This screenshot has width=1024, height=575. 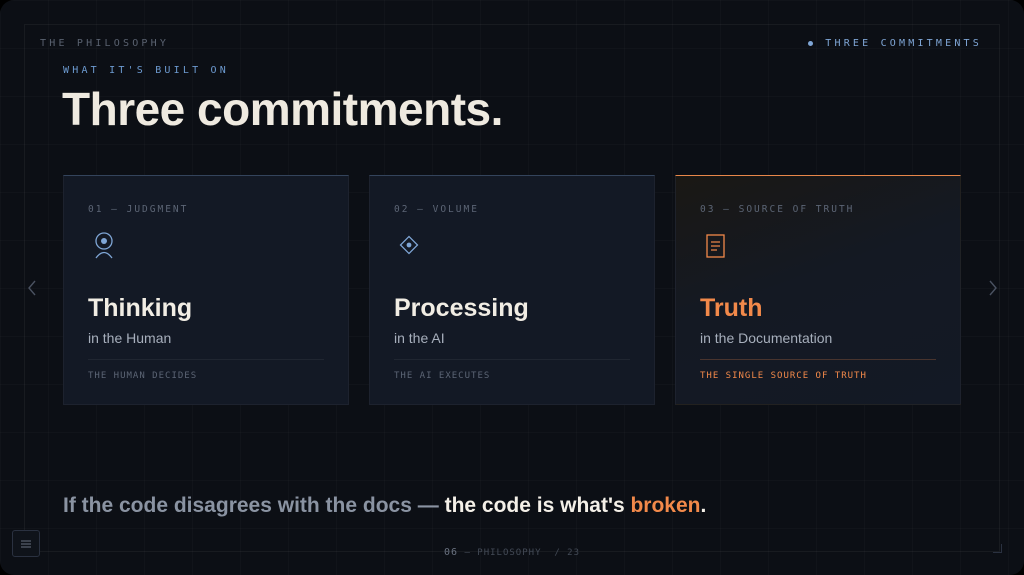 What do you see at coordinates (143, 376) in the screenshot?
I see `card-footer: THE HUMAN DECIDES` at bounding box center [143, 376].